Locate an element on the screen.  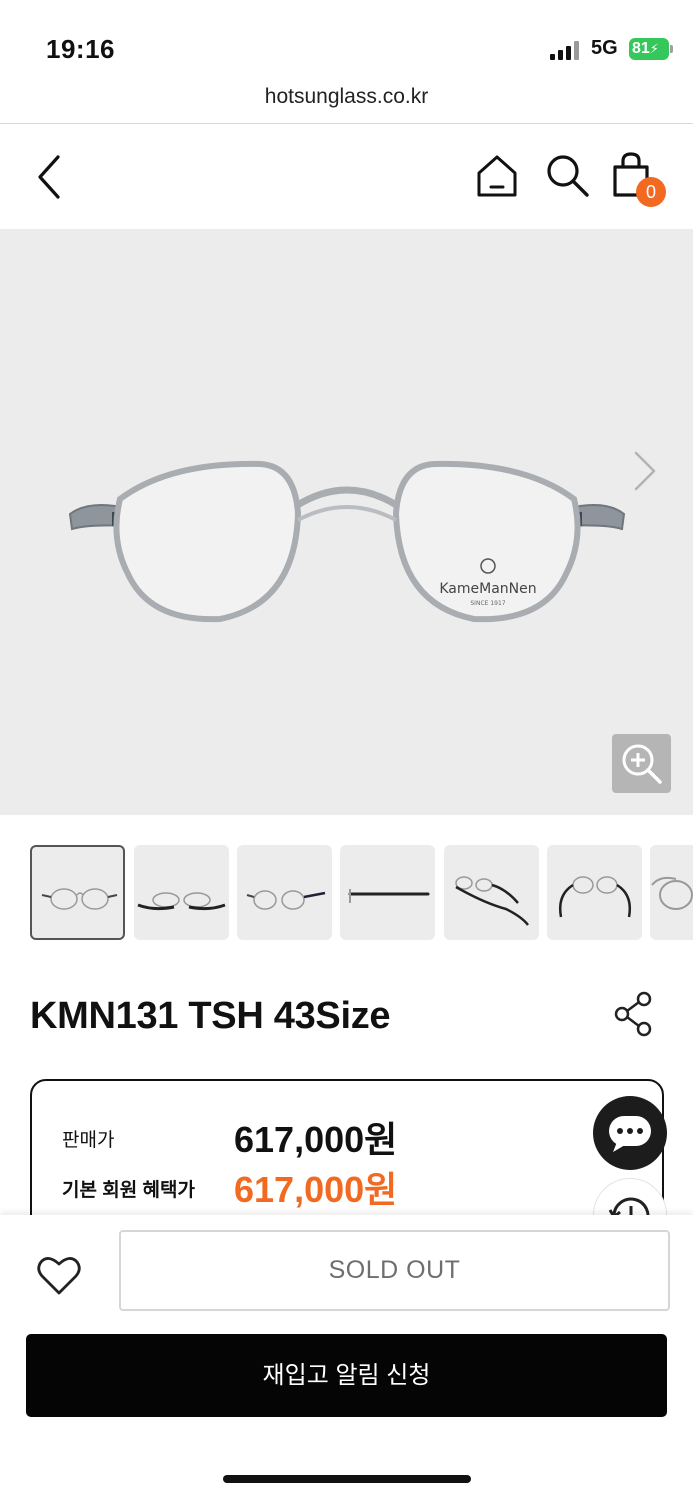
battery-icon: 81⚡ is located at coordinates (649, 49).